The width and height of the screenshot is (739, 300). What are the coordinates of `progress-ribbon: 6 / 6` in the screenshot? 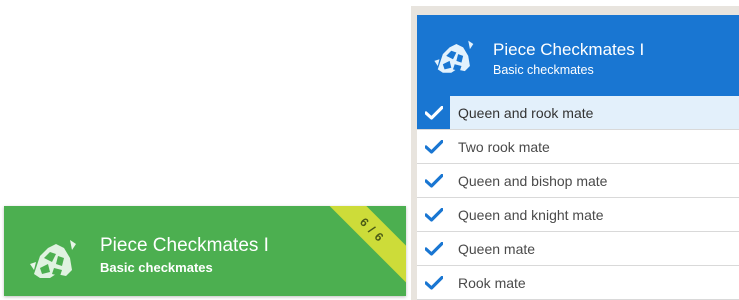 It's located at (359, 247).